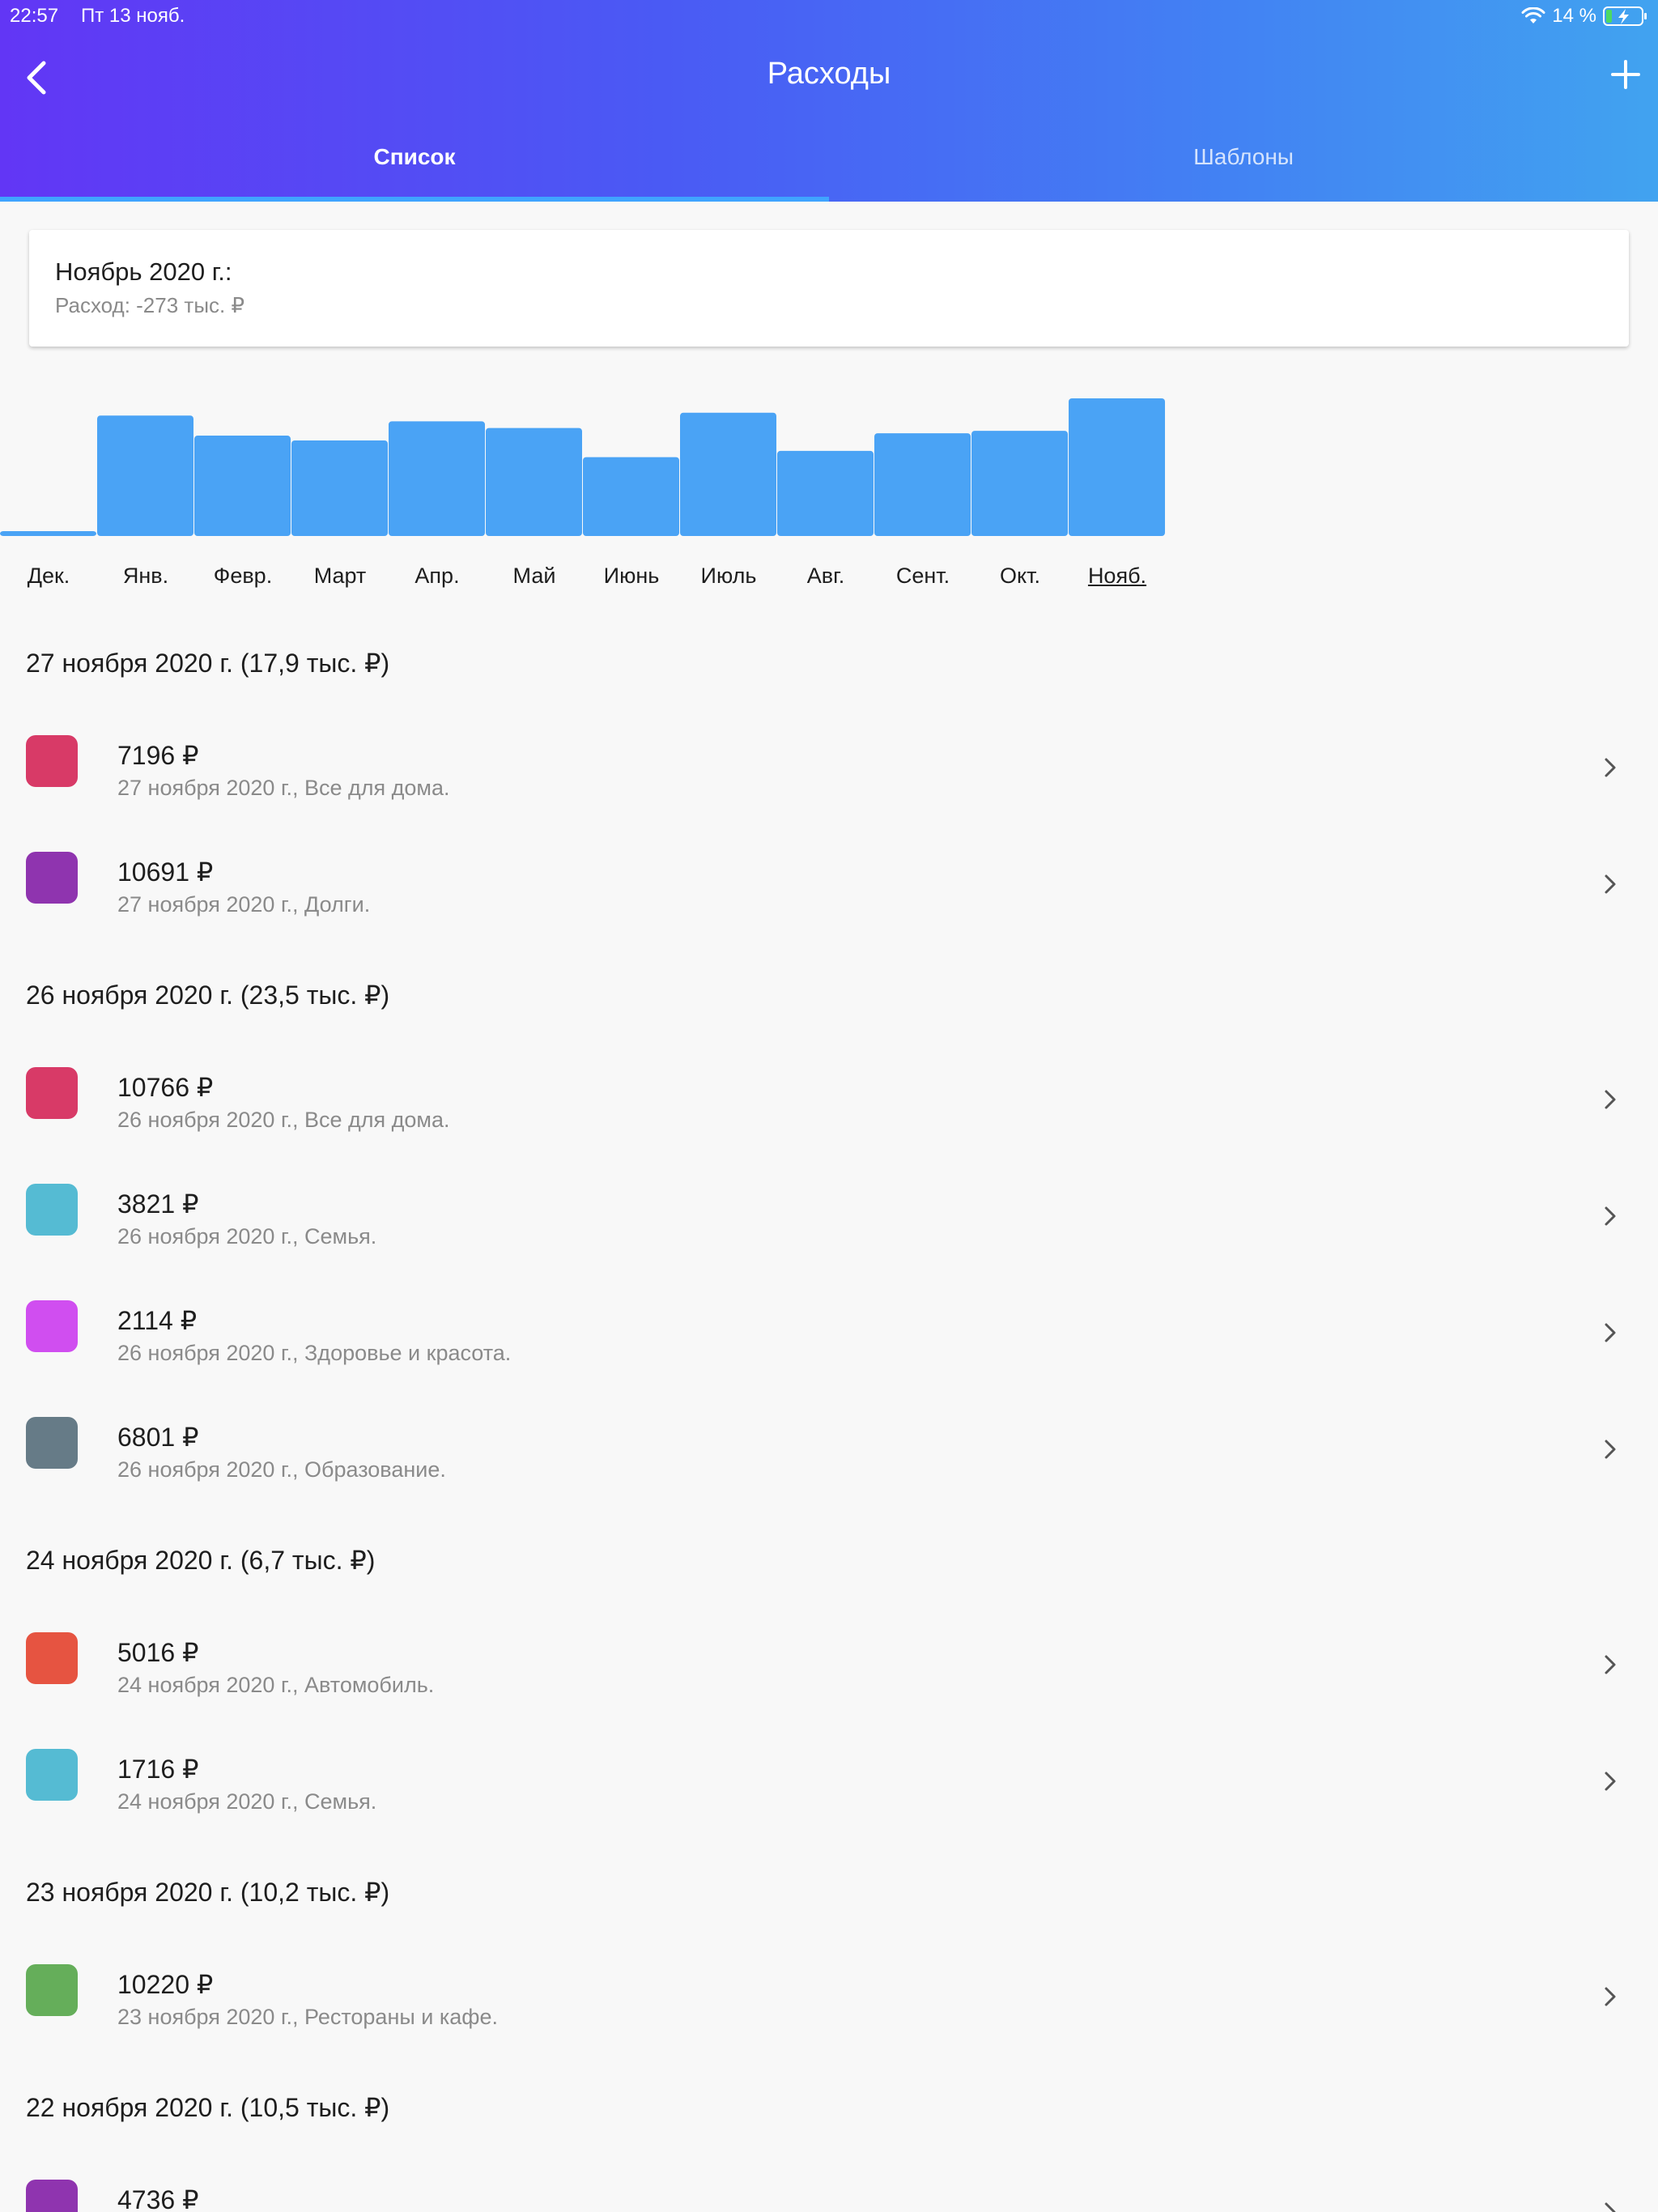  I want to click on expense-amount: 7196 ₽, so click(158, 756).